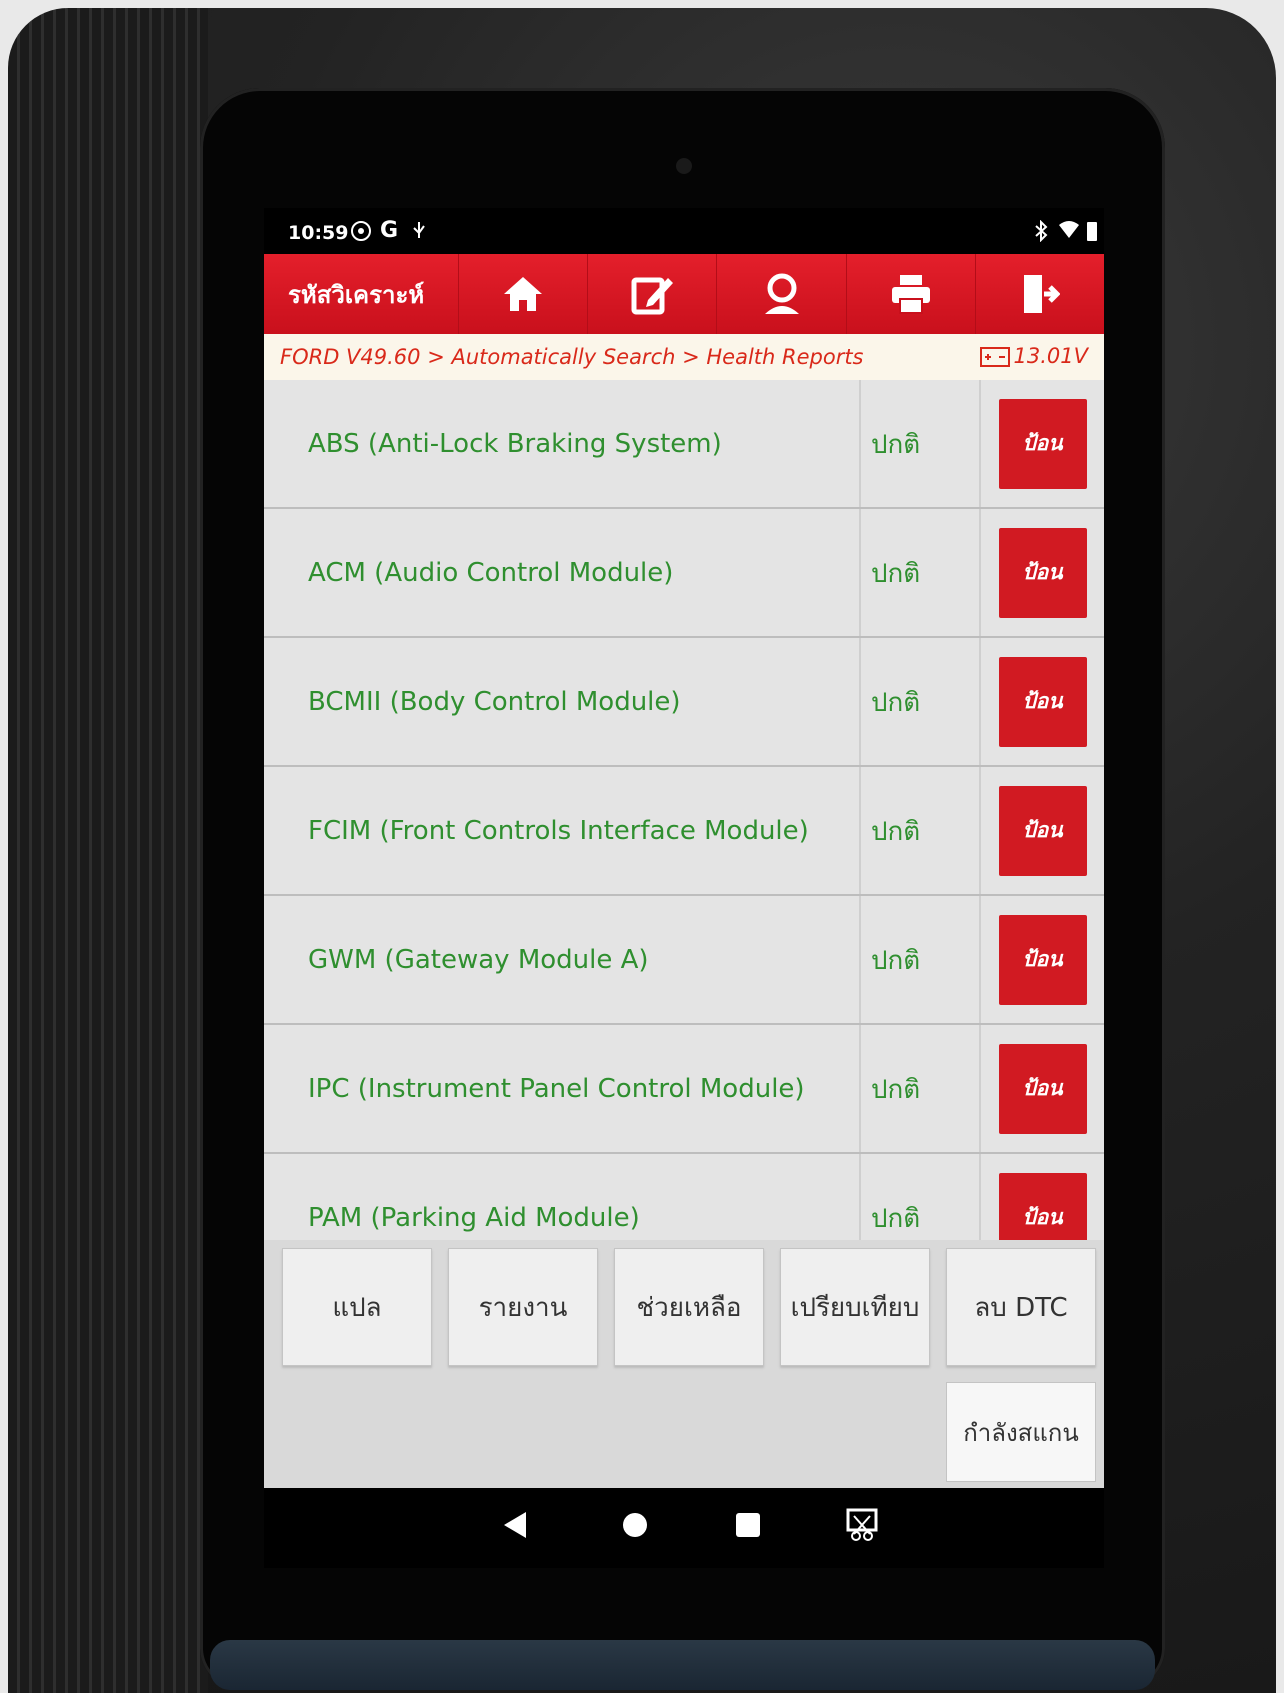 The width and height of the screenshot is (1284, 1693). I want to click on edit-icon, so click(652, 296).